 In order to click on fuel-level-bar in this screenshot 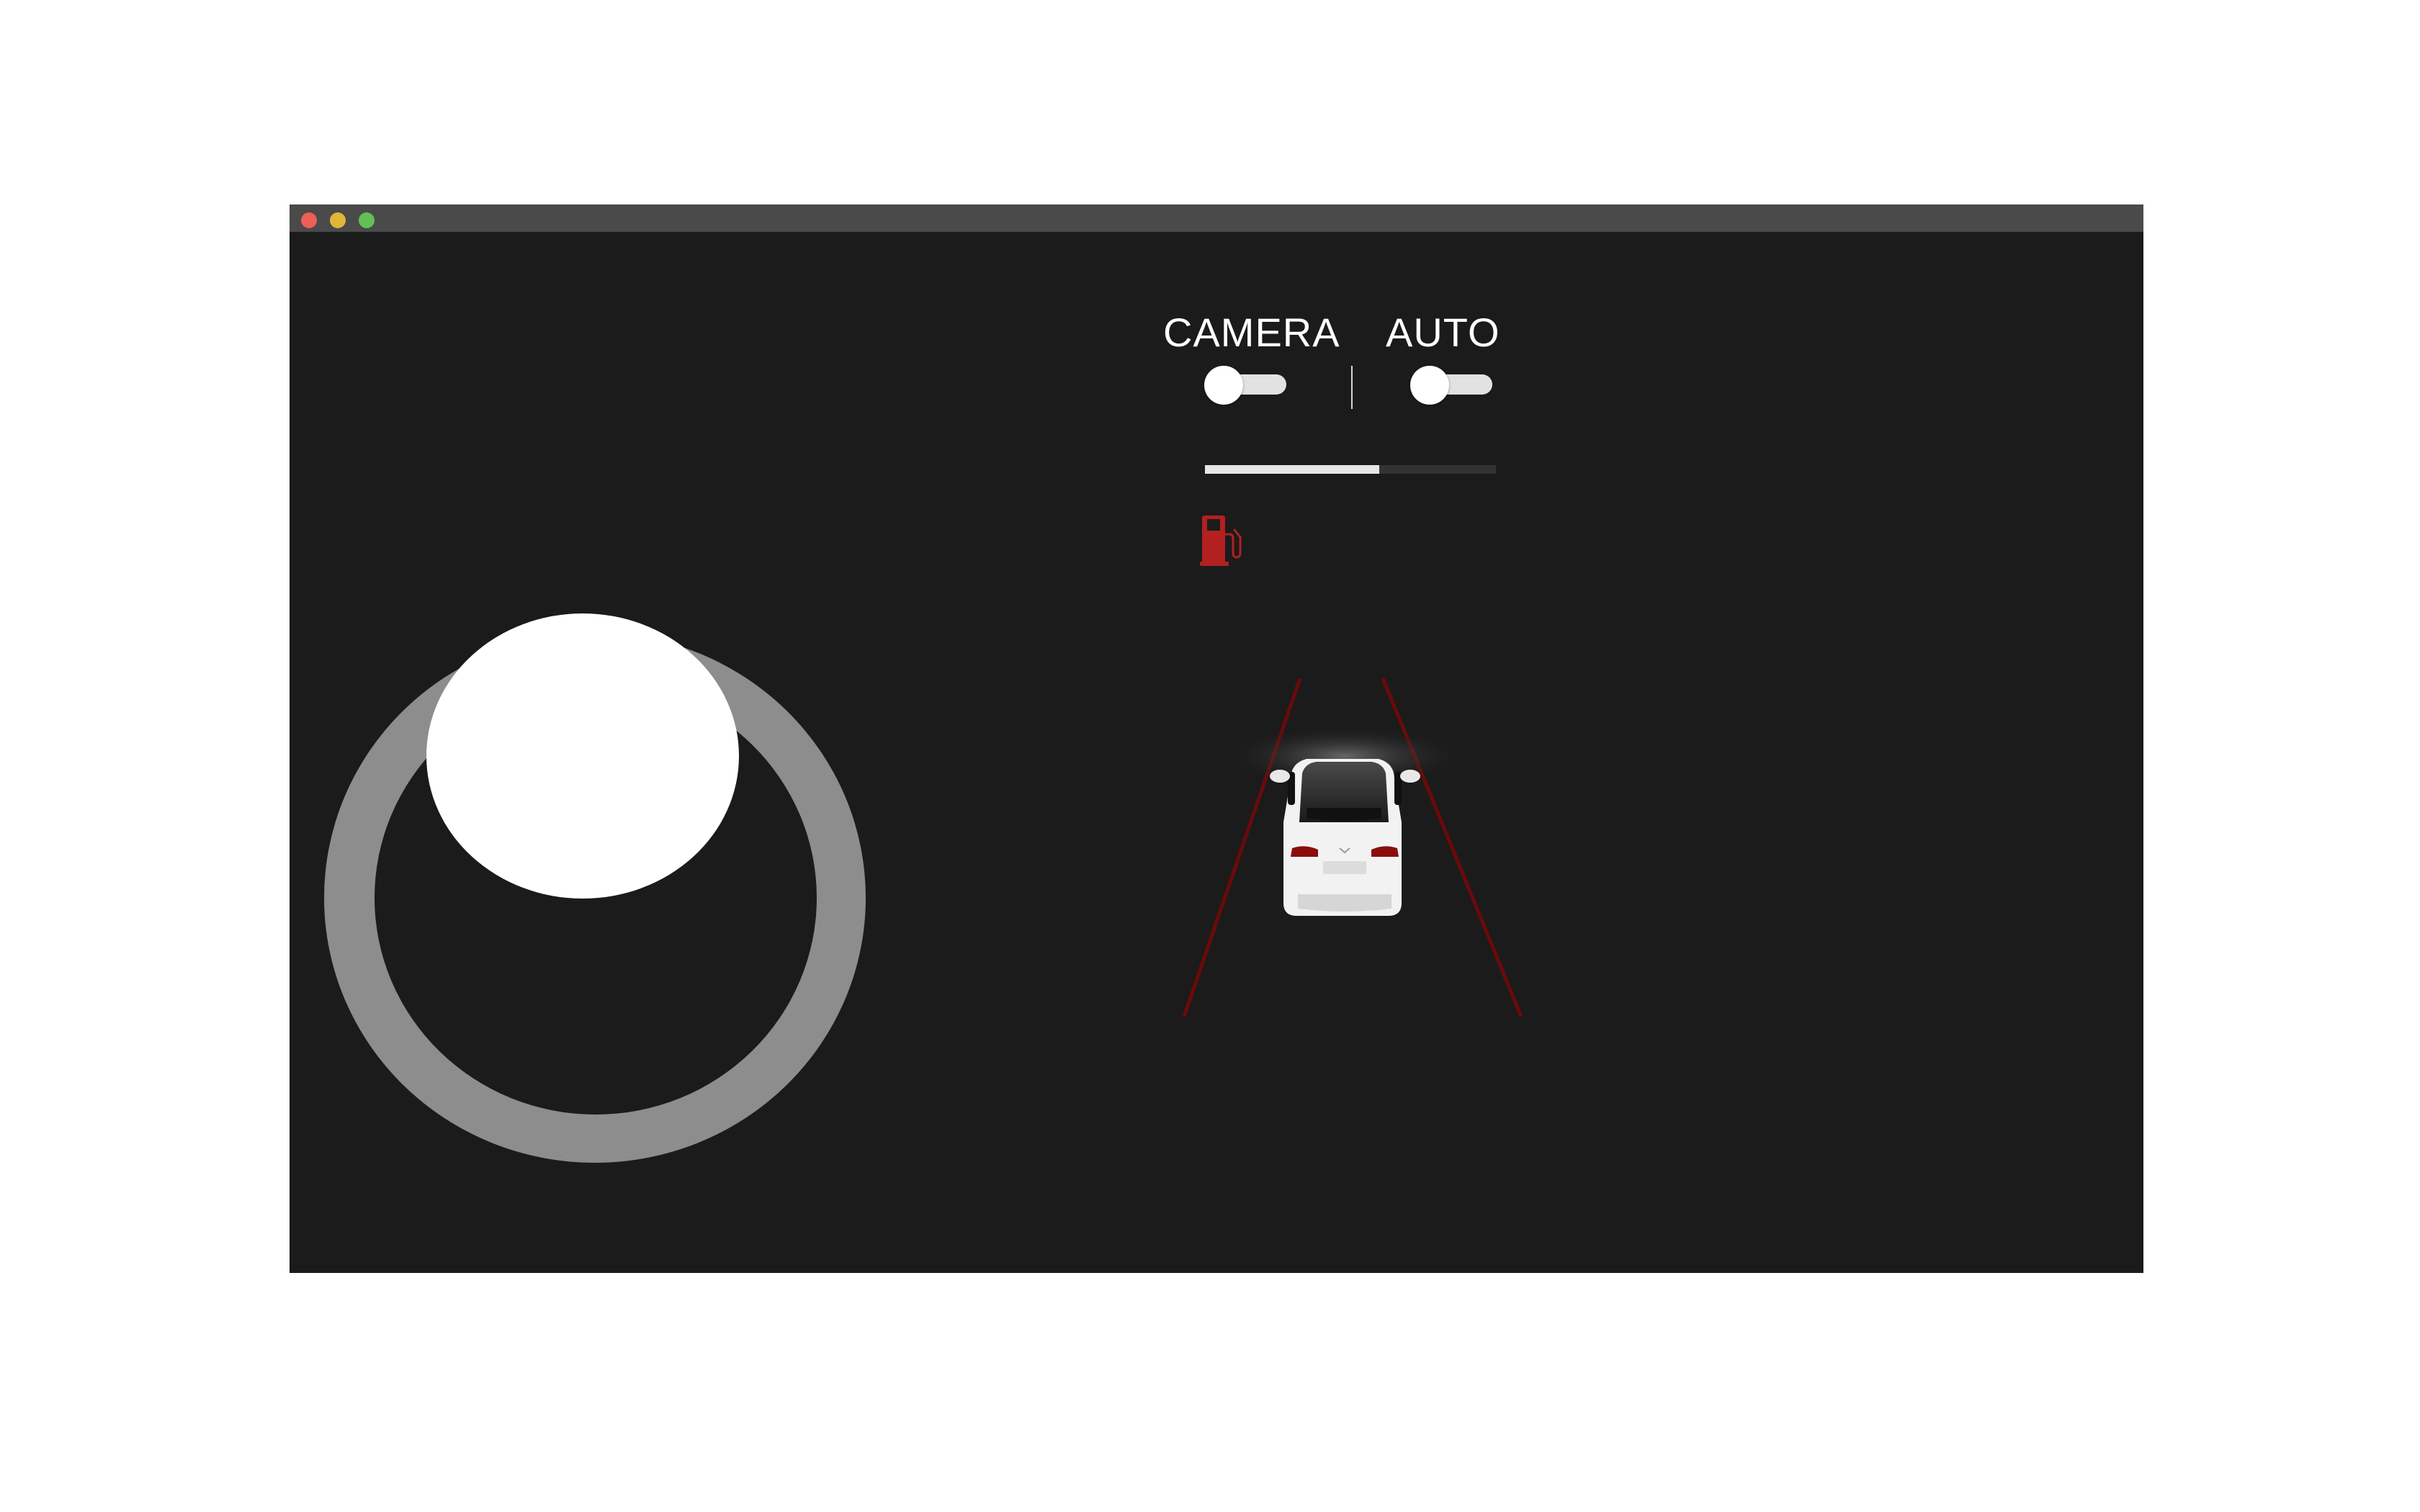, I will do `click(1350, 469)`.